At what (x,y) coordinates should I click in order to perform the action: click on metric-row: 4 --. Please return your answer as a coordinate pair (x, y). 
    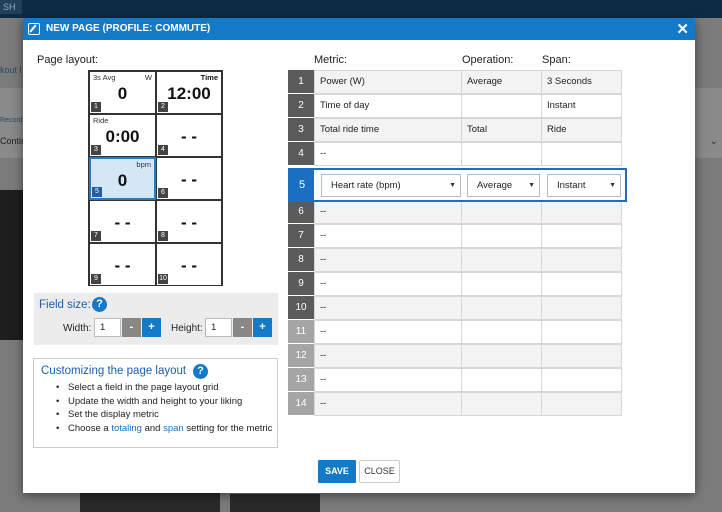
    Looking at the image, I should click on (455, 154).